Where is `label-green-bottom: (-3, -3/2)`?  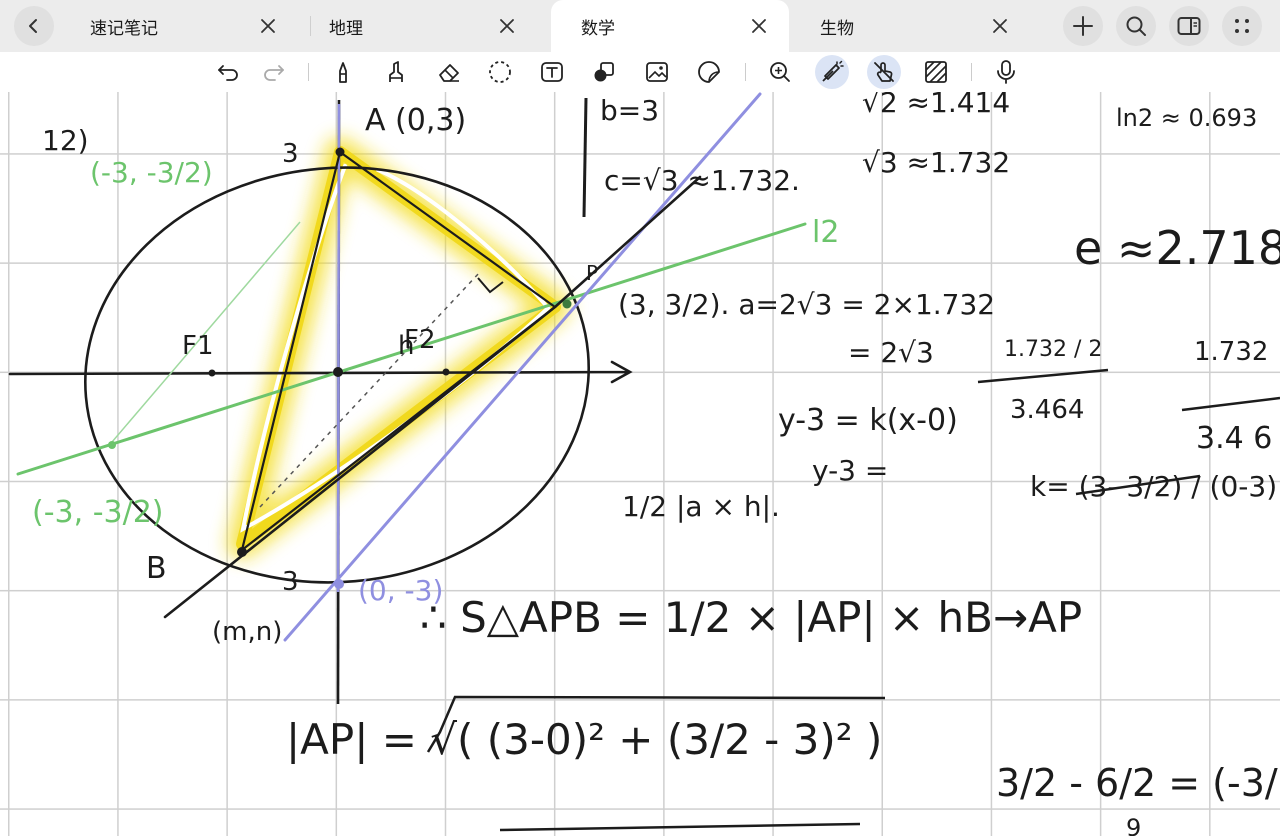 label-green-bottom: (-3, -3/2) is located at coordinates (98, 512).